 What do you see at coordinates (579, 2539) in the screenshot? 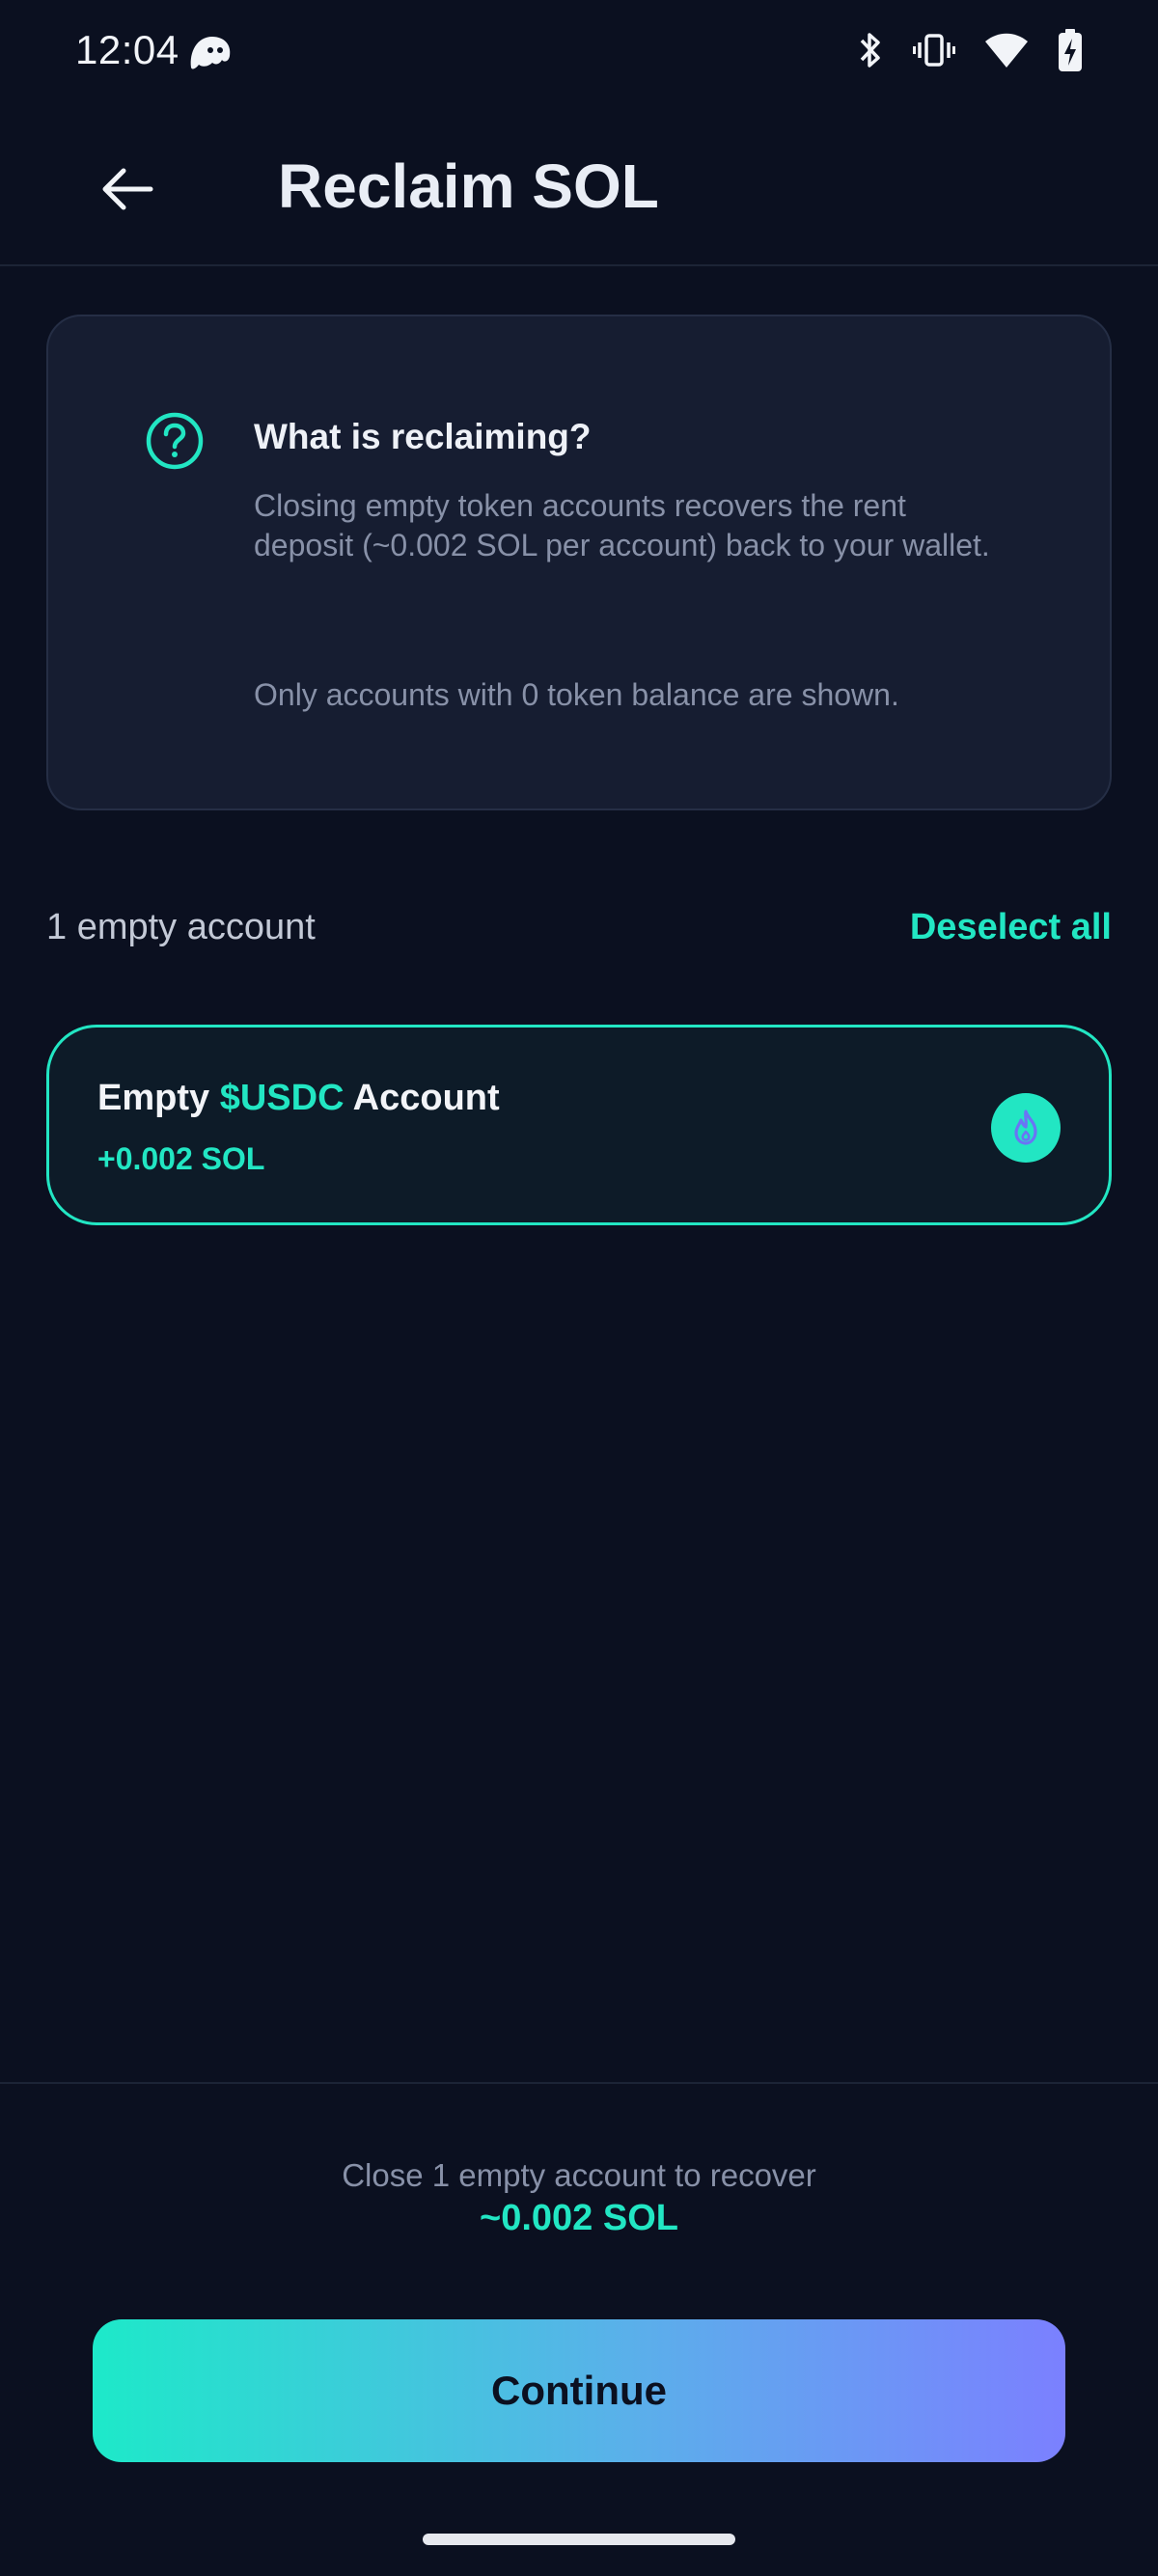
I see `home-indicator` at bounding box center [579, 2539].